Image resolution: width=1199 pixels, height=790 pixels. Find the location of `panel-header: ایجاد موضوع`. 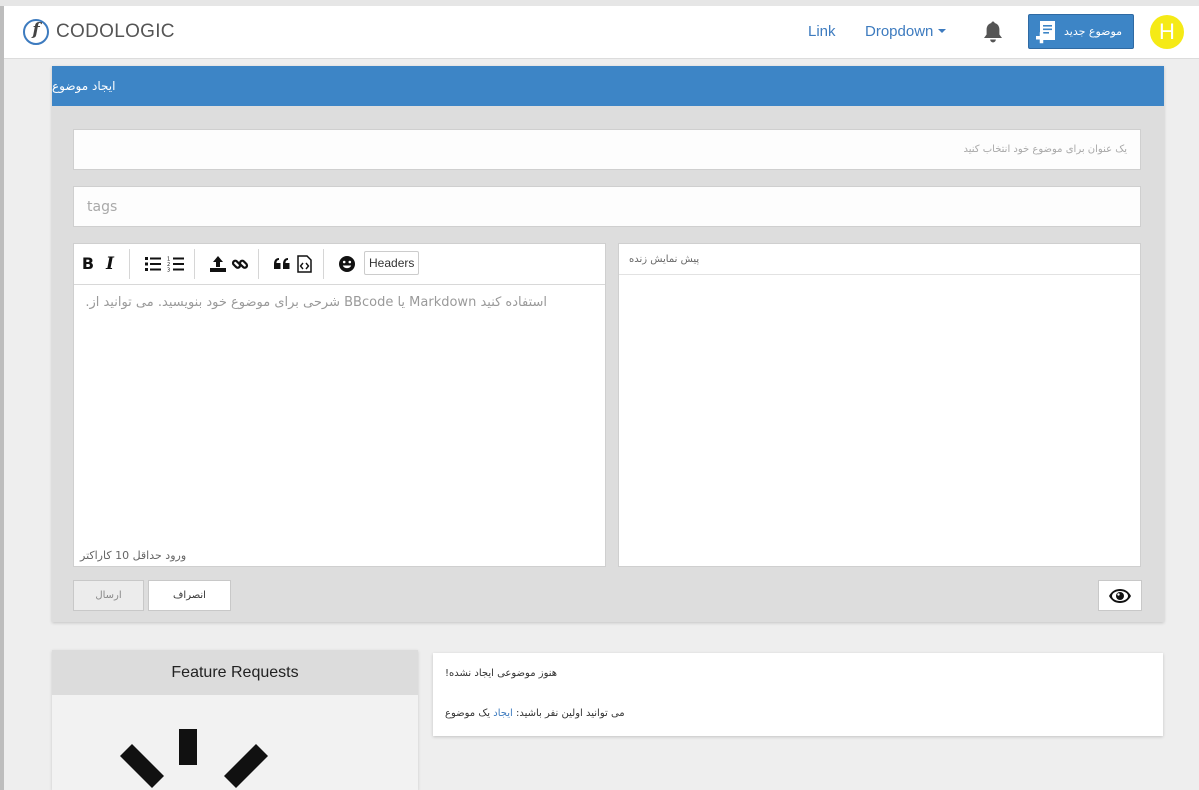

panel-header: ایجاد موضوع is located at coordinates (608, 86).